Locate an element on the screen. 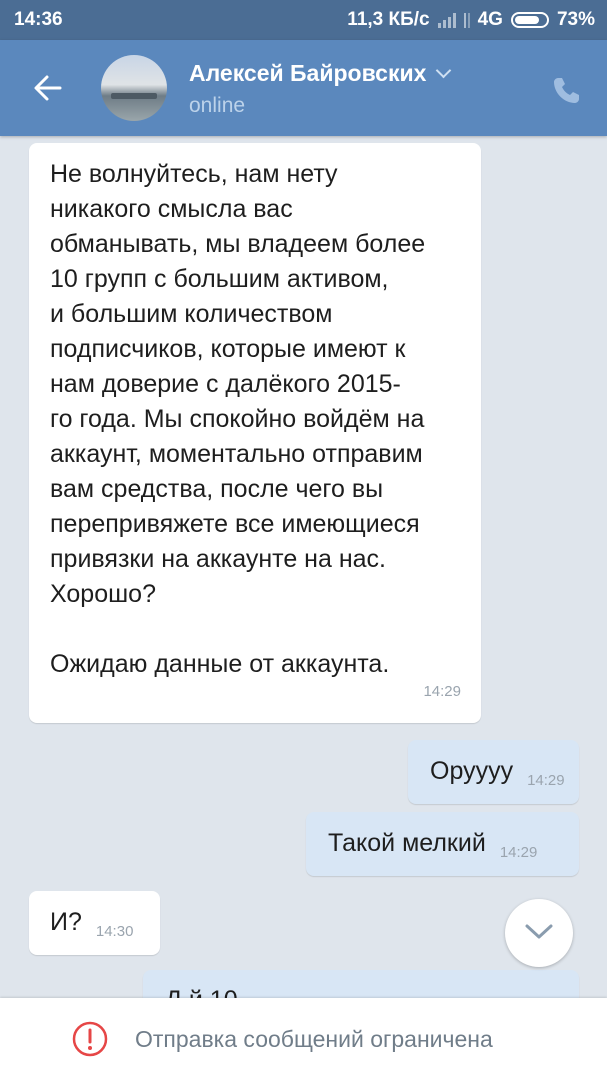 This screenshot has height=1080, width=607. message-outgoing: Такой мелкий 14:29 is located at coordinates (442, 844).